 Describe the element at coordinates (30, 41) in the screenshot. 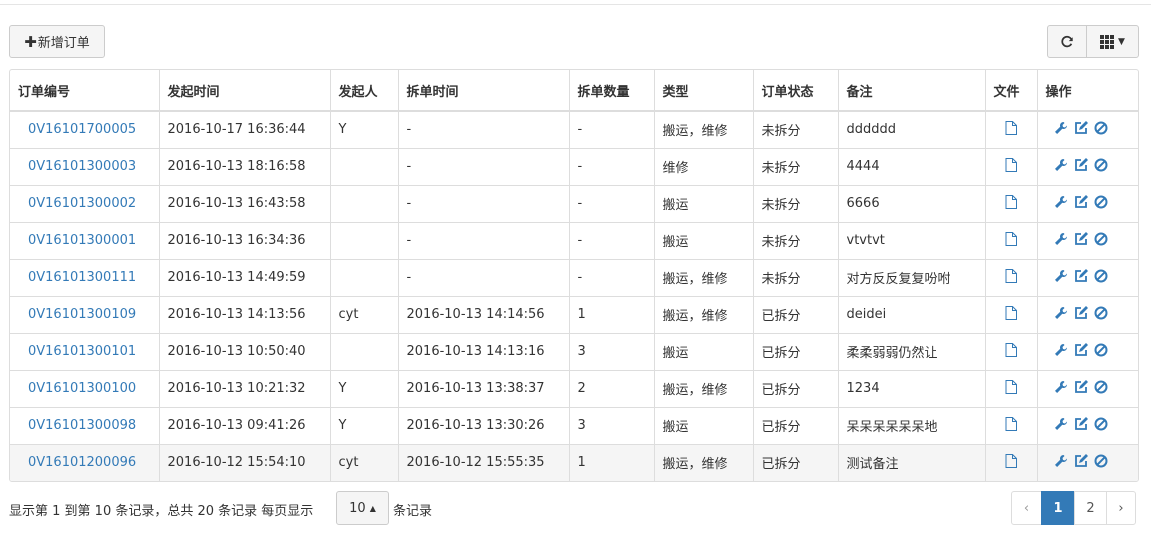

I see `plus-icon: ✚` at that location.